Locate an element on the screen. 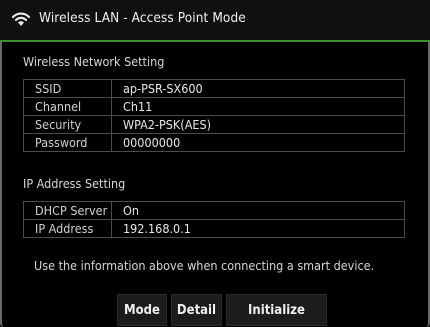 Image resolution: width=430 pixels, height=327 pixels. password-label: Password is located at coordinates (67, 142).